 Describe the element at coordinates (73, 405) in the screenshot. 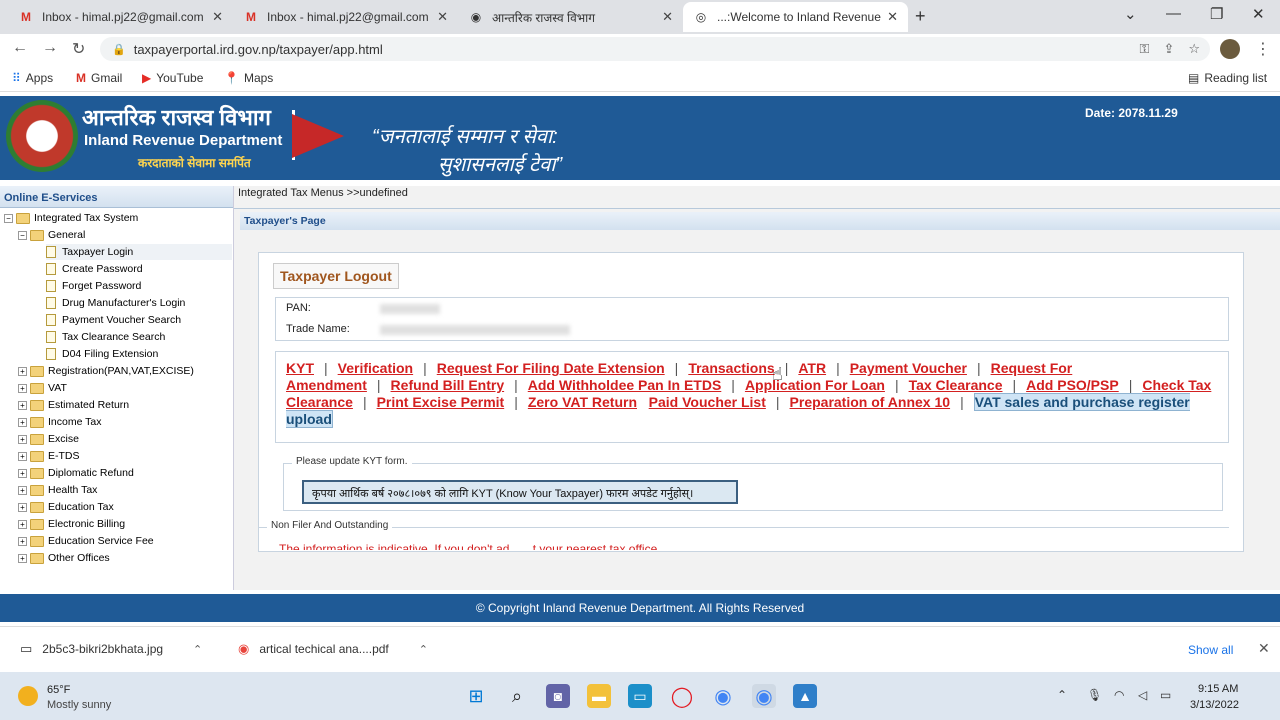

I see `tree-estimated-return: + Estimated Return` at that location.